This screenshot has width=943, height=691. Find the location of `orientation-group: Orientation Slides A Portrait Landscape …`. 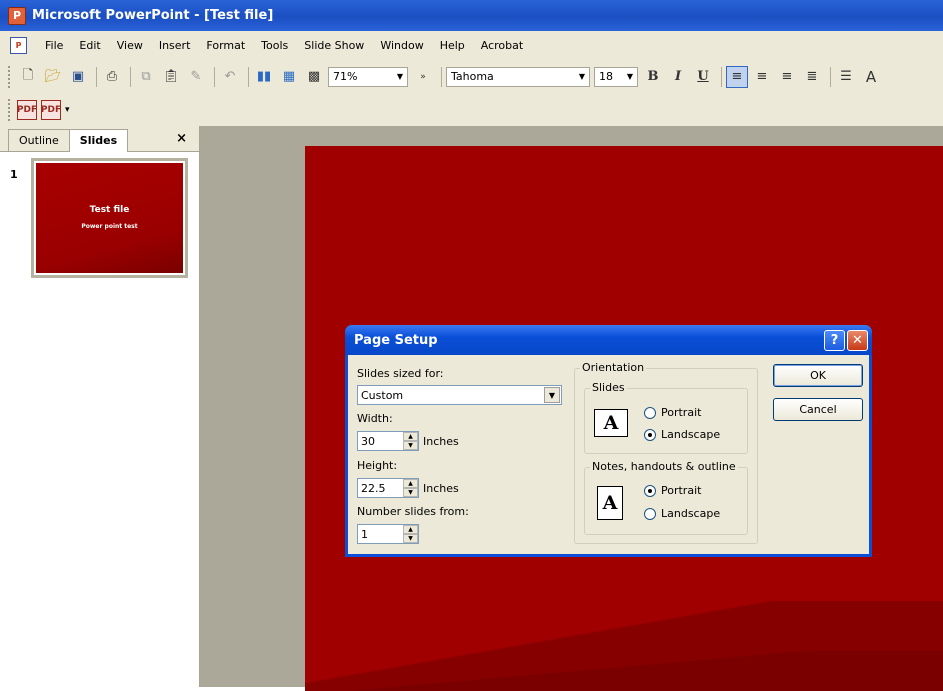

orientation-group: Orientation Slides A Portrait Landscape … is located at coordinates (666, 452).